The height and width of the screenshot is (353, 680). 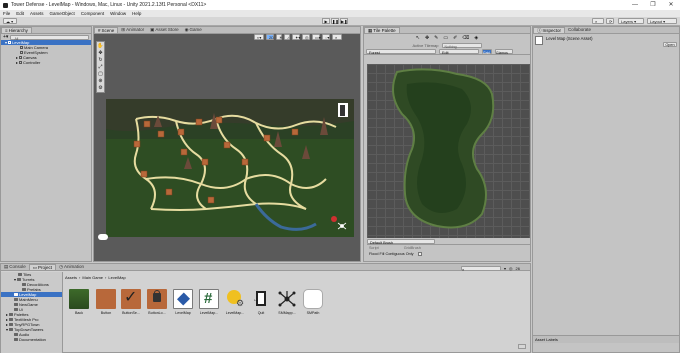 I want to click on project-search-input: ⌕, so click(x=481, y=269).